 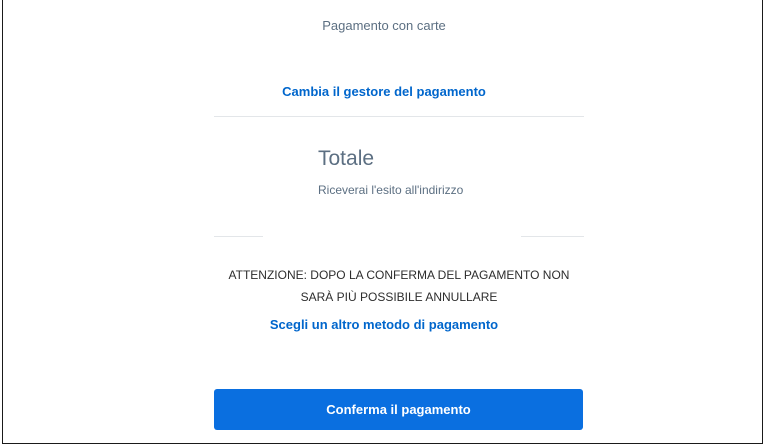 I want to click on page-title: Pagamento con carte, so click(x=384, y=25).